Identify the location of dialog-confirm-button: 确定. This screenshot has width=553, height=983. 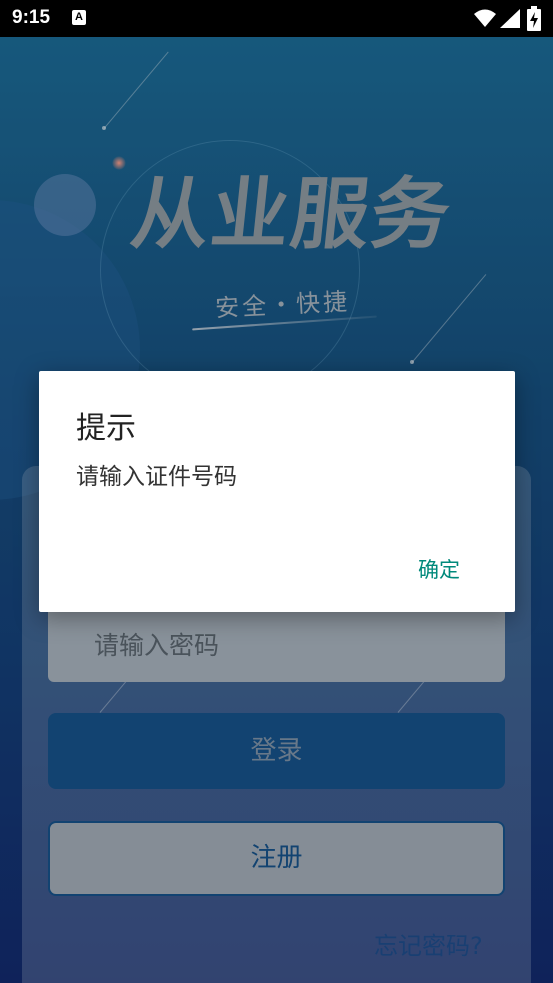
(439, 569).